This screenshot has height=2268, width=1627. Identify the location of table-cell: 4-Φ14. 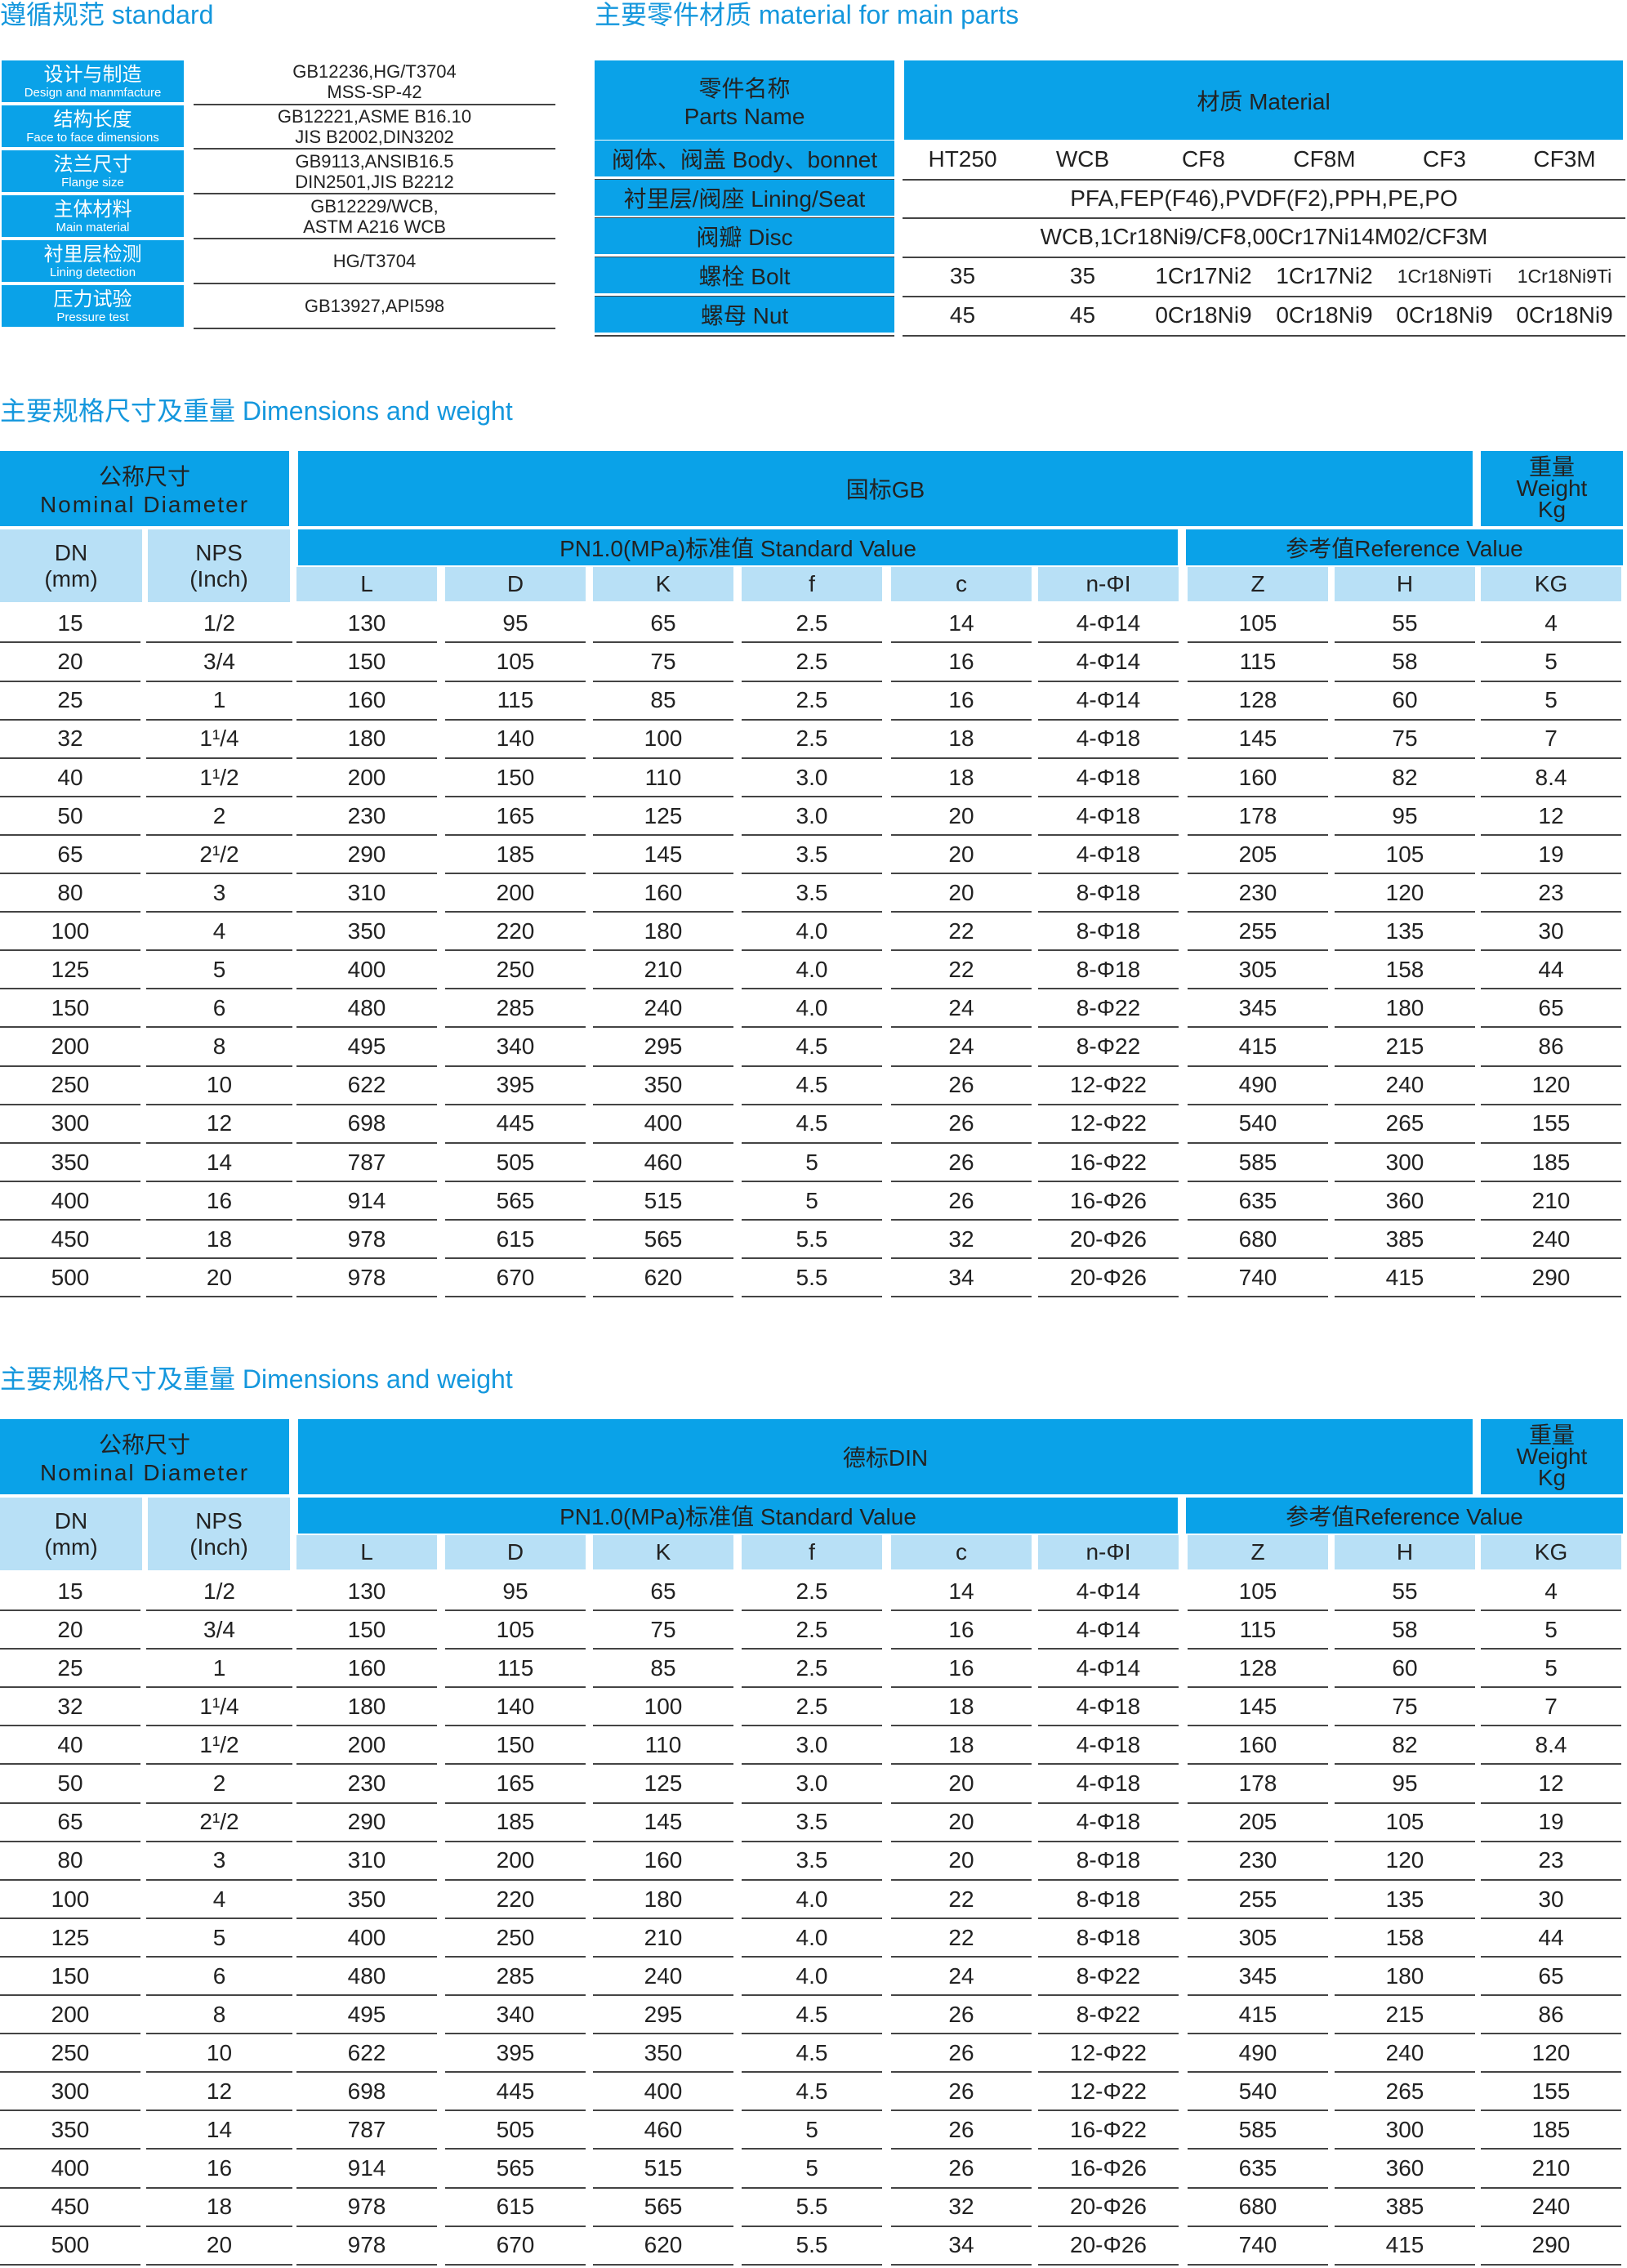
(1109, 1630).